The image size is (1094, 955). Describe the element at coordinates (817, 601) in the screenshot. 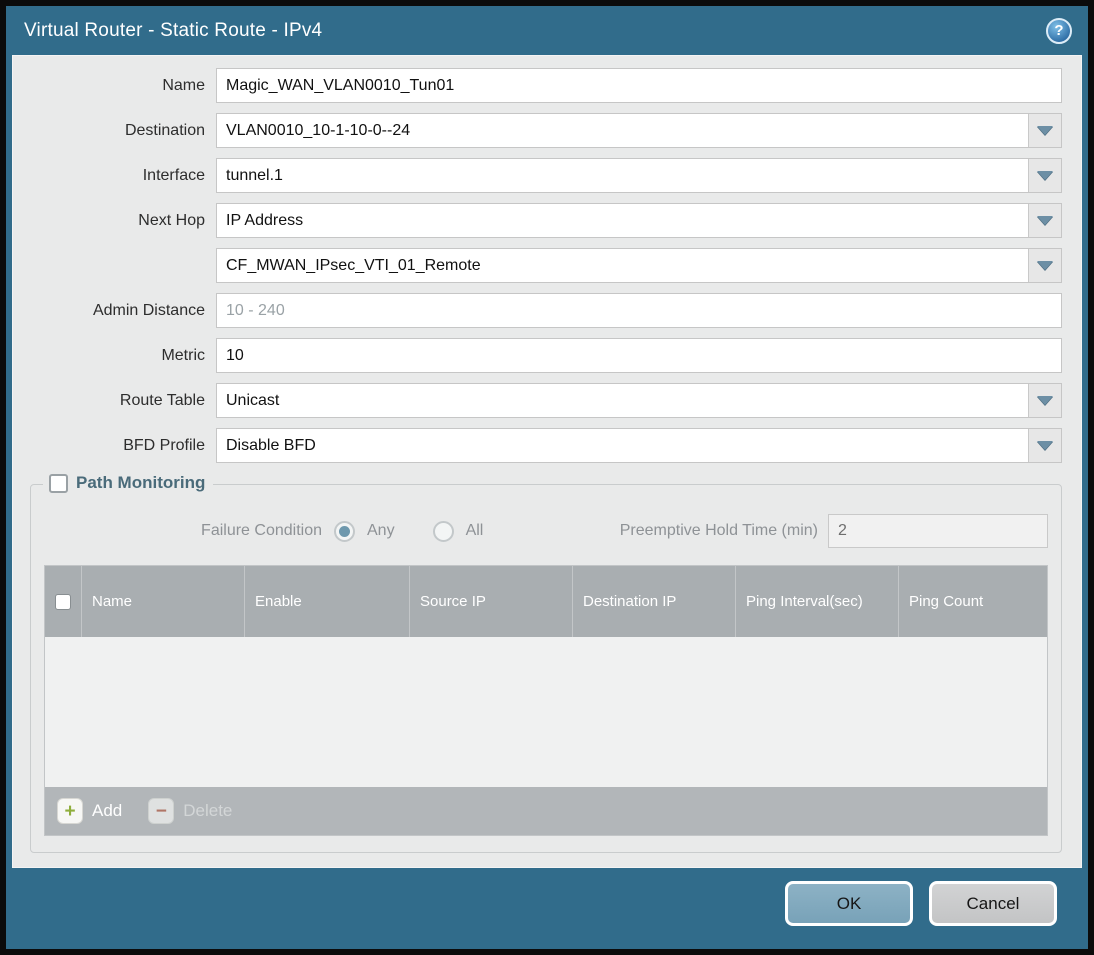

I see `column-header-ping-interval: Ping Interval(sec)` at that location.